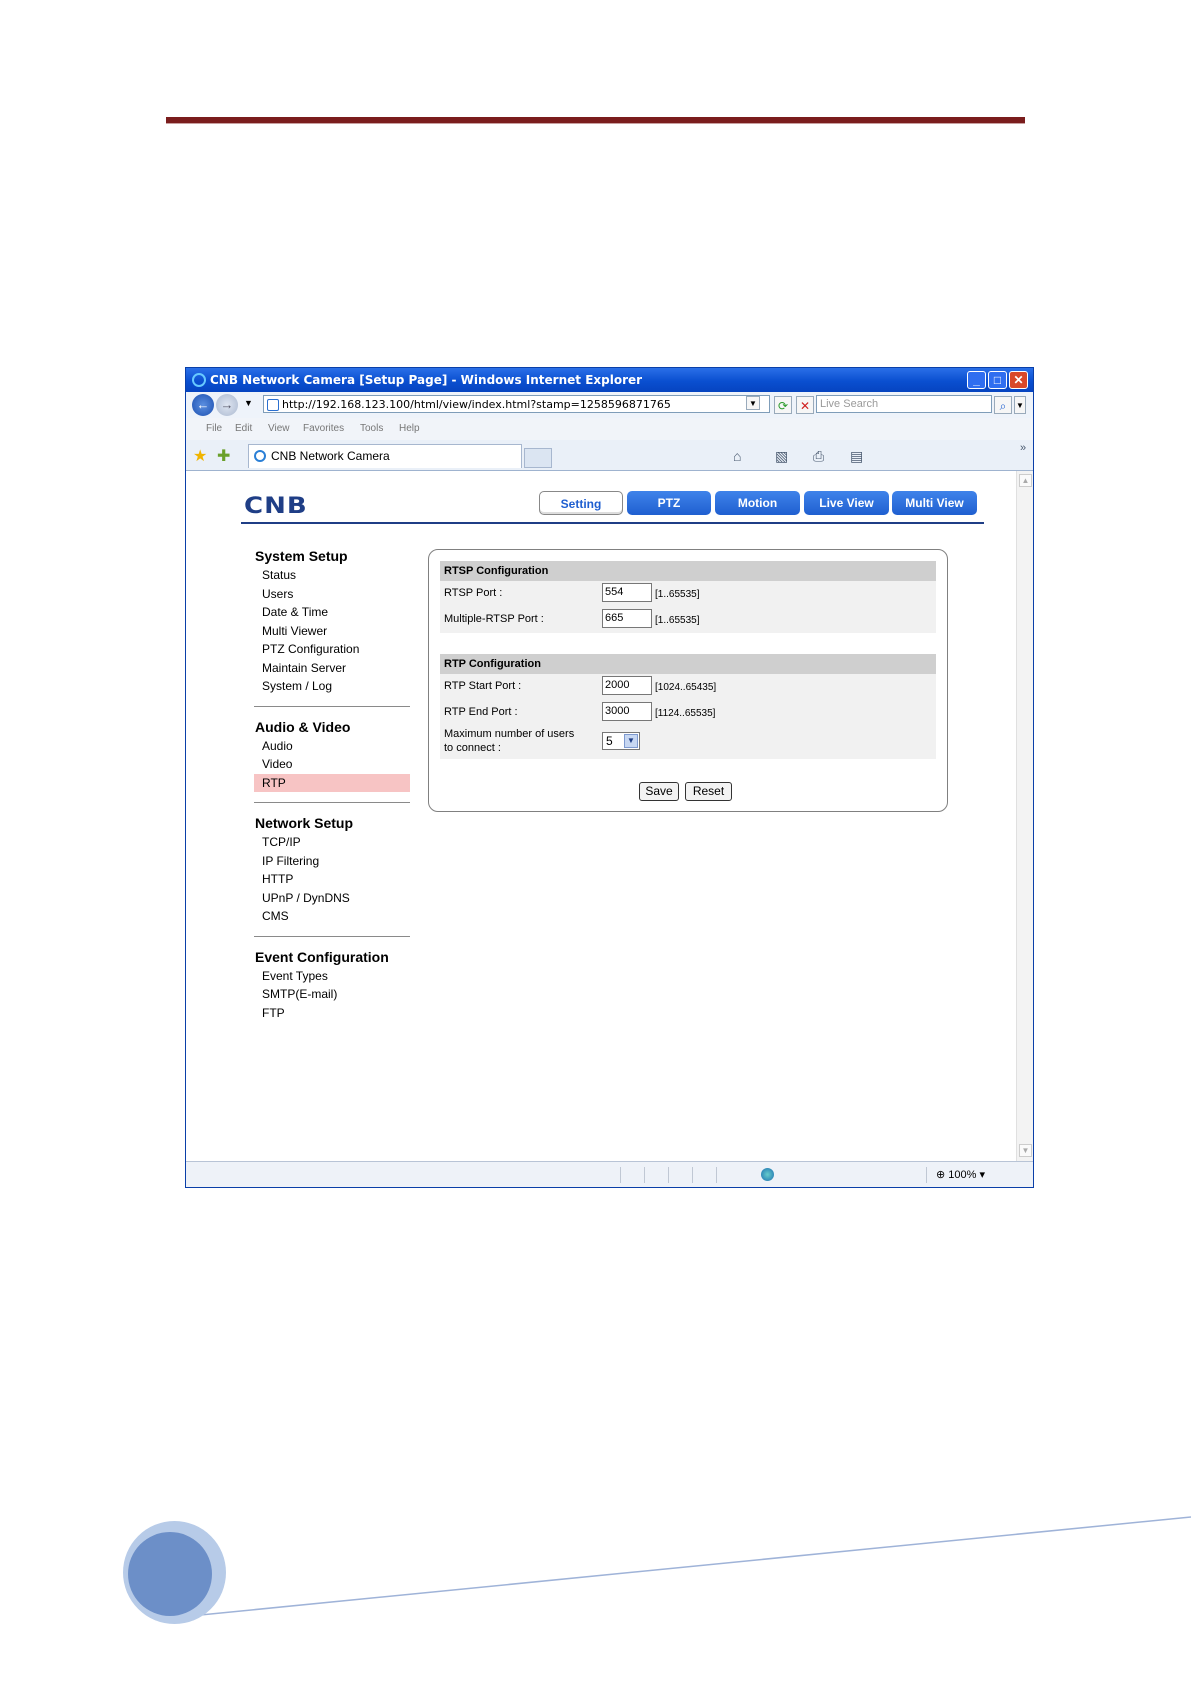  What do you see at coordinates (1025, 480) in the screenshot?
I see `scroll-up-icon: ▲` at bounding box center [1025, 480].